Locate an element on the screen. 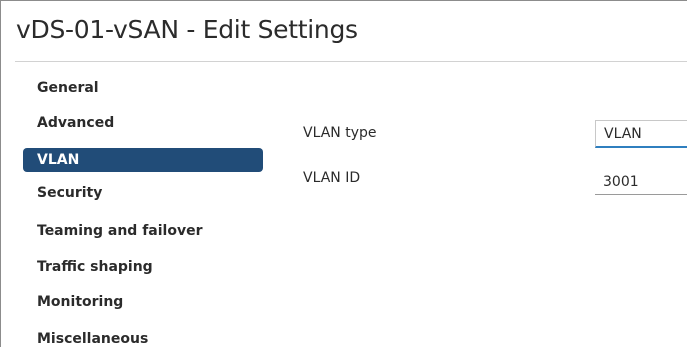  vlan-id-label: VLAN ID is located at coordinates (332, 178).